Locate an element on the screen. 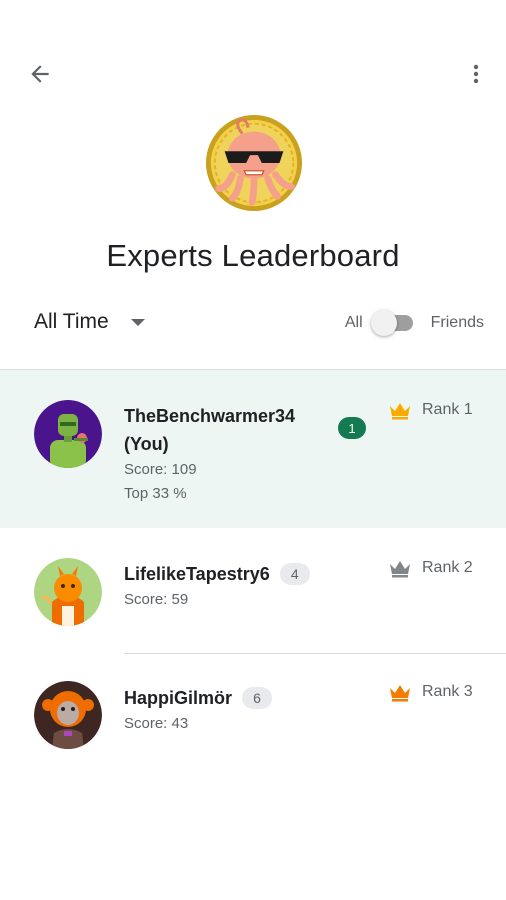 The height and width of the screenshot is (900, 506). robot-avatar-icon is located at coordinates (68, 434).